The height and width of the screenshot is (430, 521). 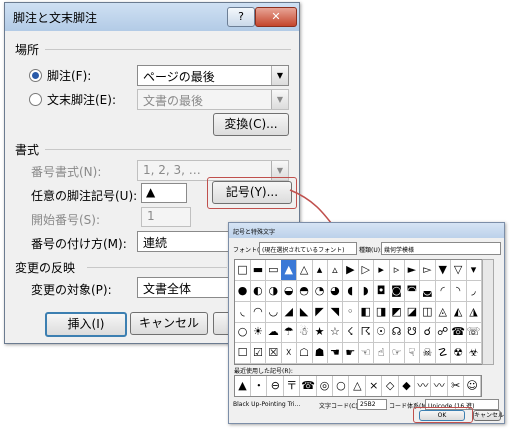 What do you see at coordinates (304, 312) in the screenshot?
I see `symbol-cell: ◣` at bounding box center [304, 312].